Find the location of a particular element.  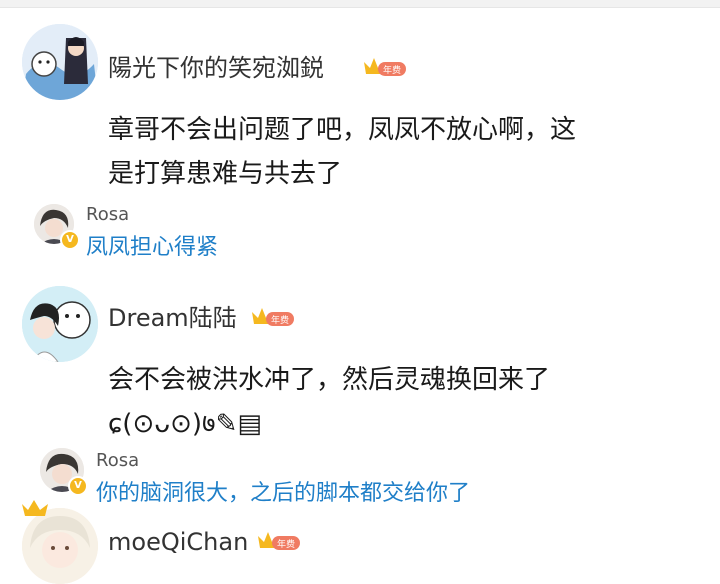

comment-text-line: 是打算患难与共去了 is located at coordinates (225, 174).